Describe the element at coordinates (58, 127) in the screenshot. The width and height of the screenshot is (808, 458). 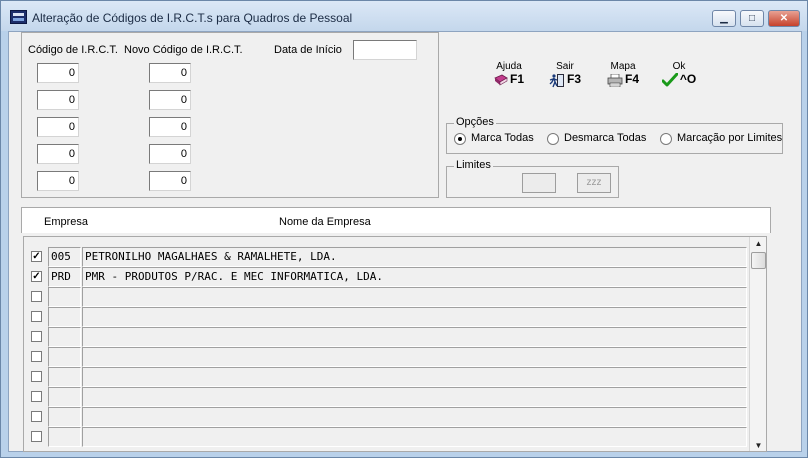
I see `current-code-field-3: 0` at that location.